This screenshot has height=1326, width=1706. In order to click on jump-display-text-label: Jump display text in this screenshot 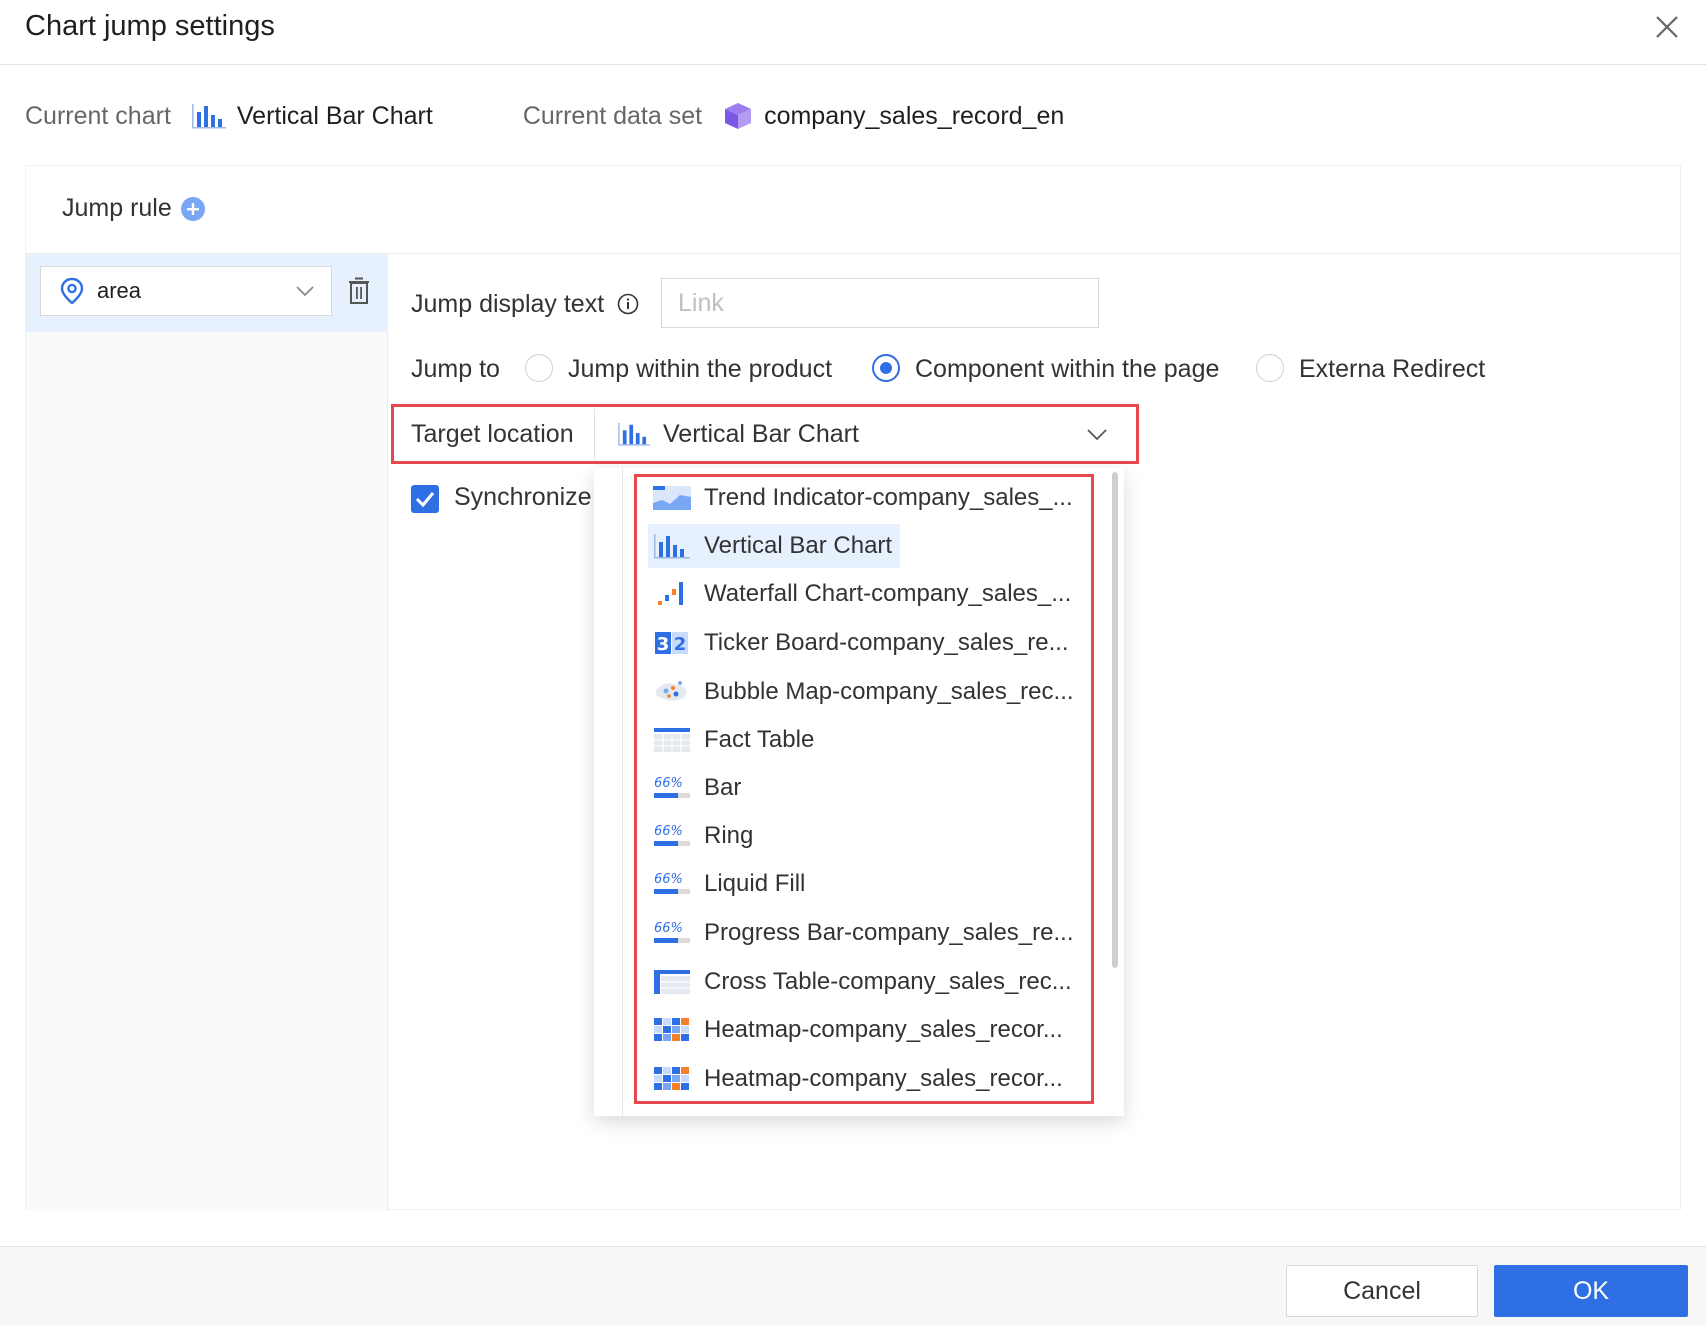, I will do `click(508, 304)`.